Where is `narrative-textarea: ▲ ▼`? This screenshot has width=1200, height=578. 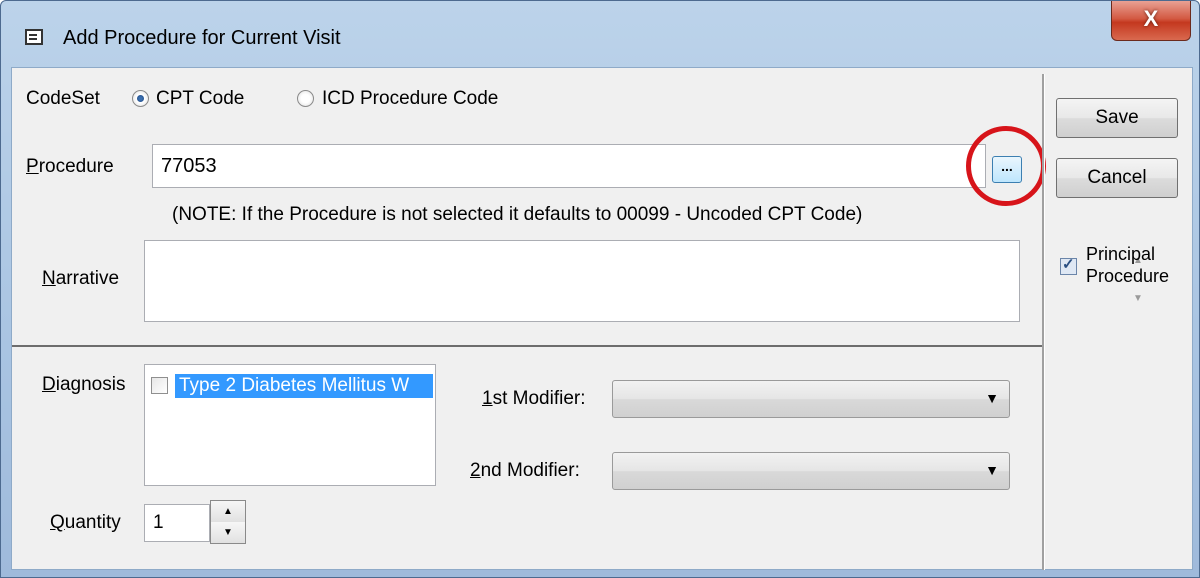
narrative-textarea: ▲ ▼ is located at coordinates (643, 281).